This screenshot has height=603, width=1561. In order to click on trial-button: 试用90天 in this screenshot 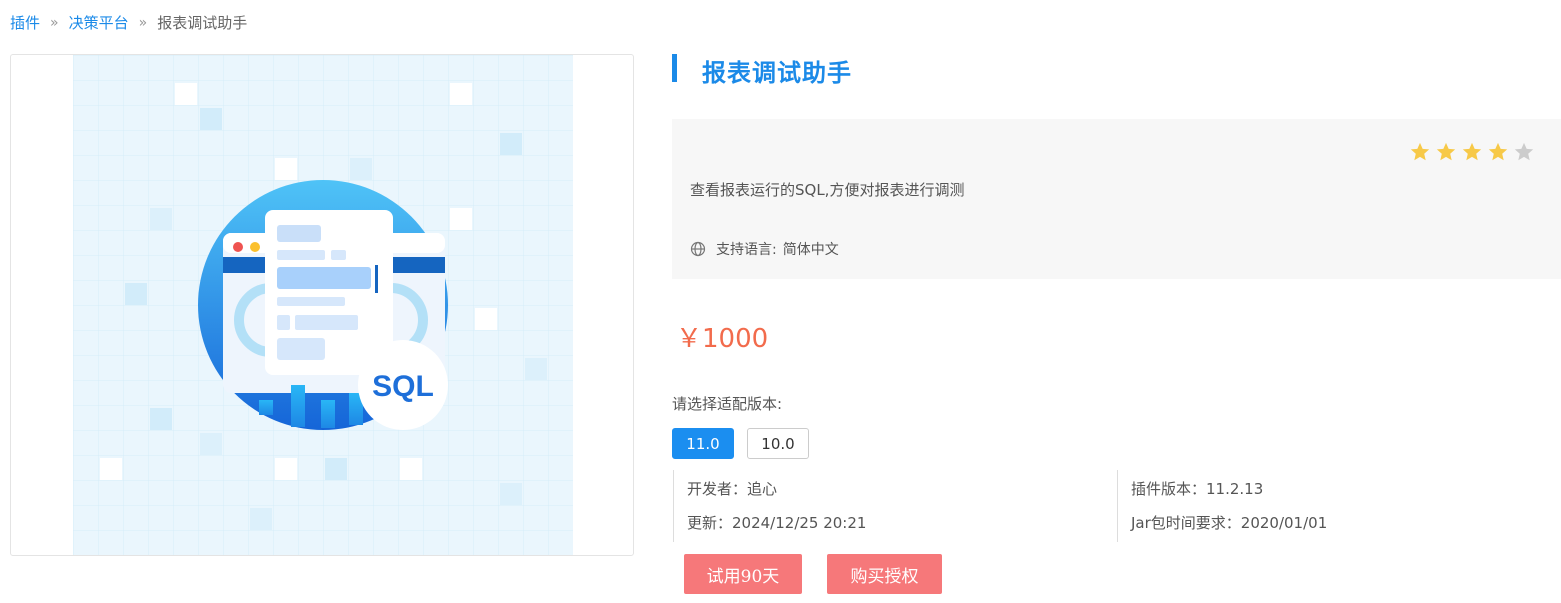, I will do `click(743, 574)`.